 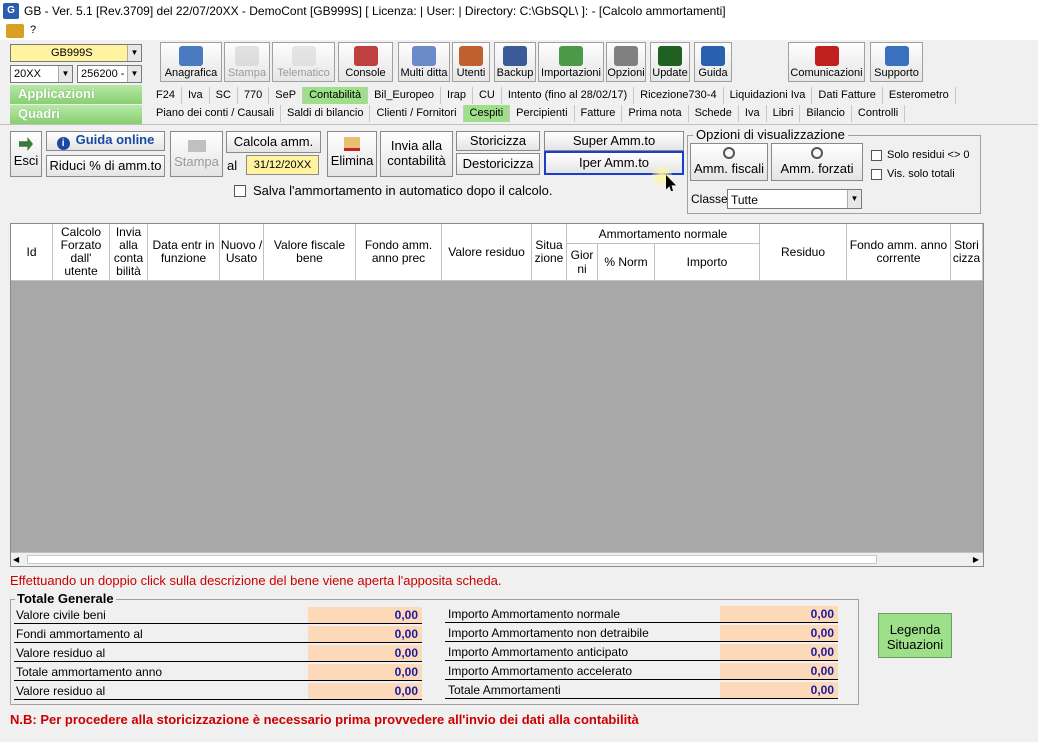 What do you see at coordinates (826, 62) in the screenshot?
I see `toolbar-comunicazioni-button: Comunicazioni` at bounding box center [826, 62].